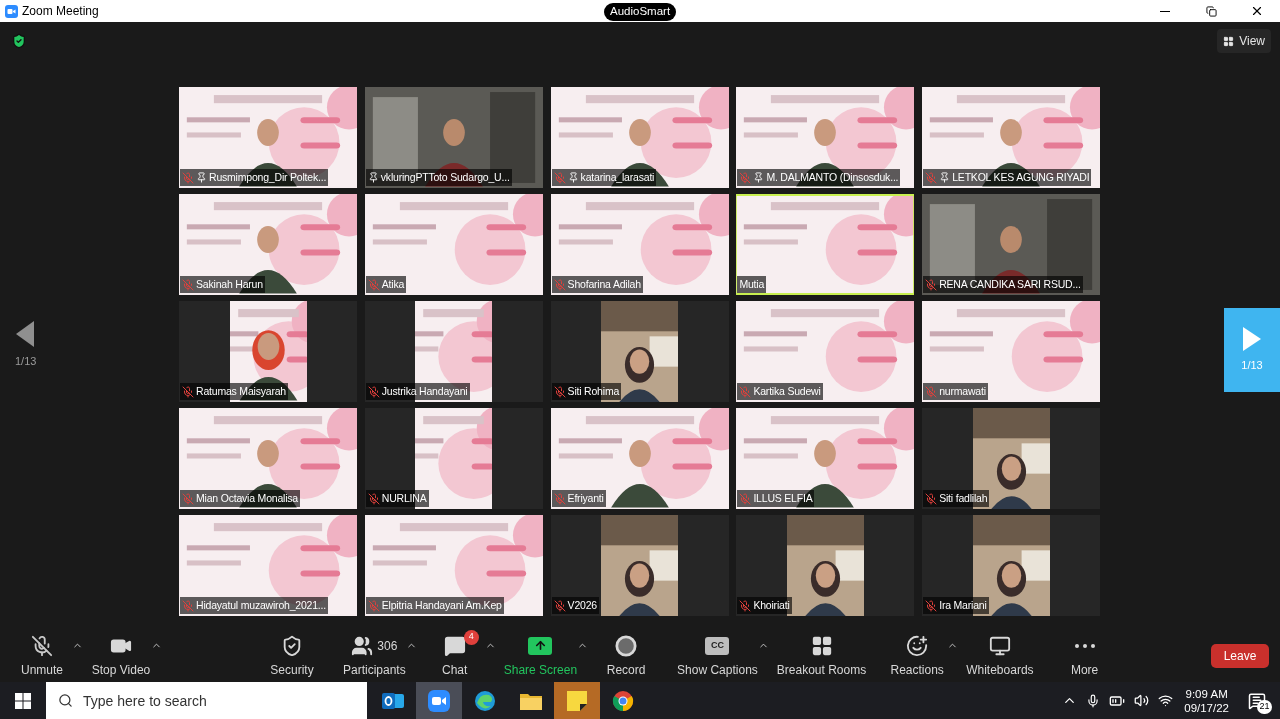 This screenshot has width=1280, height=719. Describe the element at coordinates (1166, 700) in the screenshot. I see `wifi-icon` at that location.